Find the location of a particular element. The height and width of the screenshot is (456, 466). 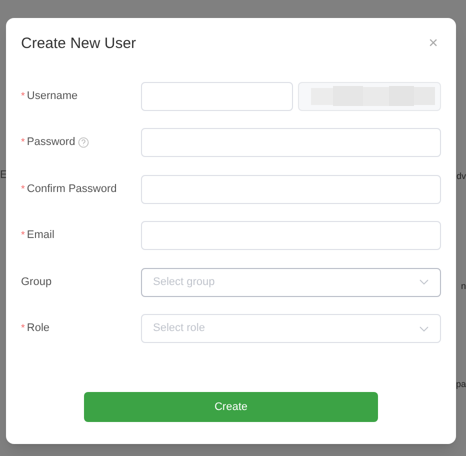

select-field: Select group is located at coordinates (291, 282).